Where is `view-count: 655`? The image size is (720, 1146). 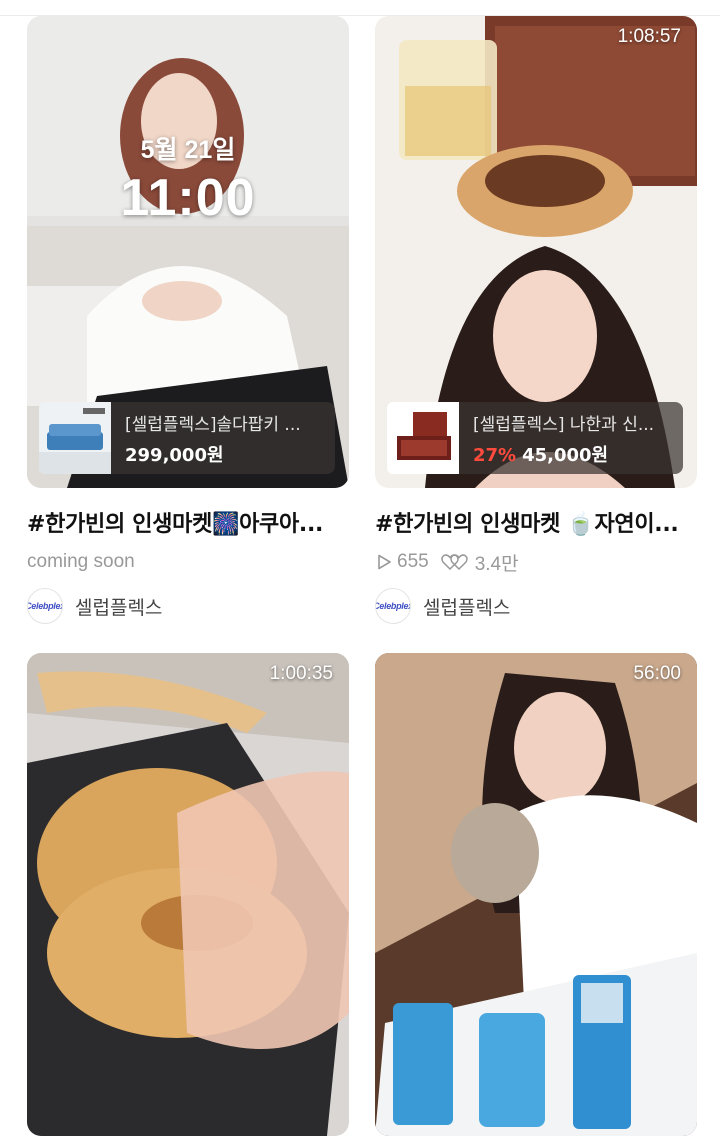
view-count: 655 is located at coordinates (402, 562).